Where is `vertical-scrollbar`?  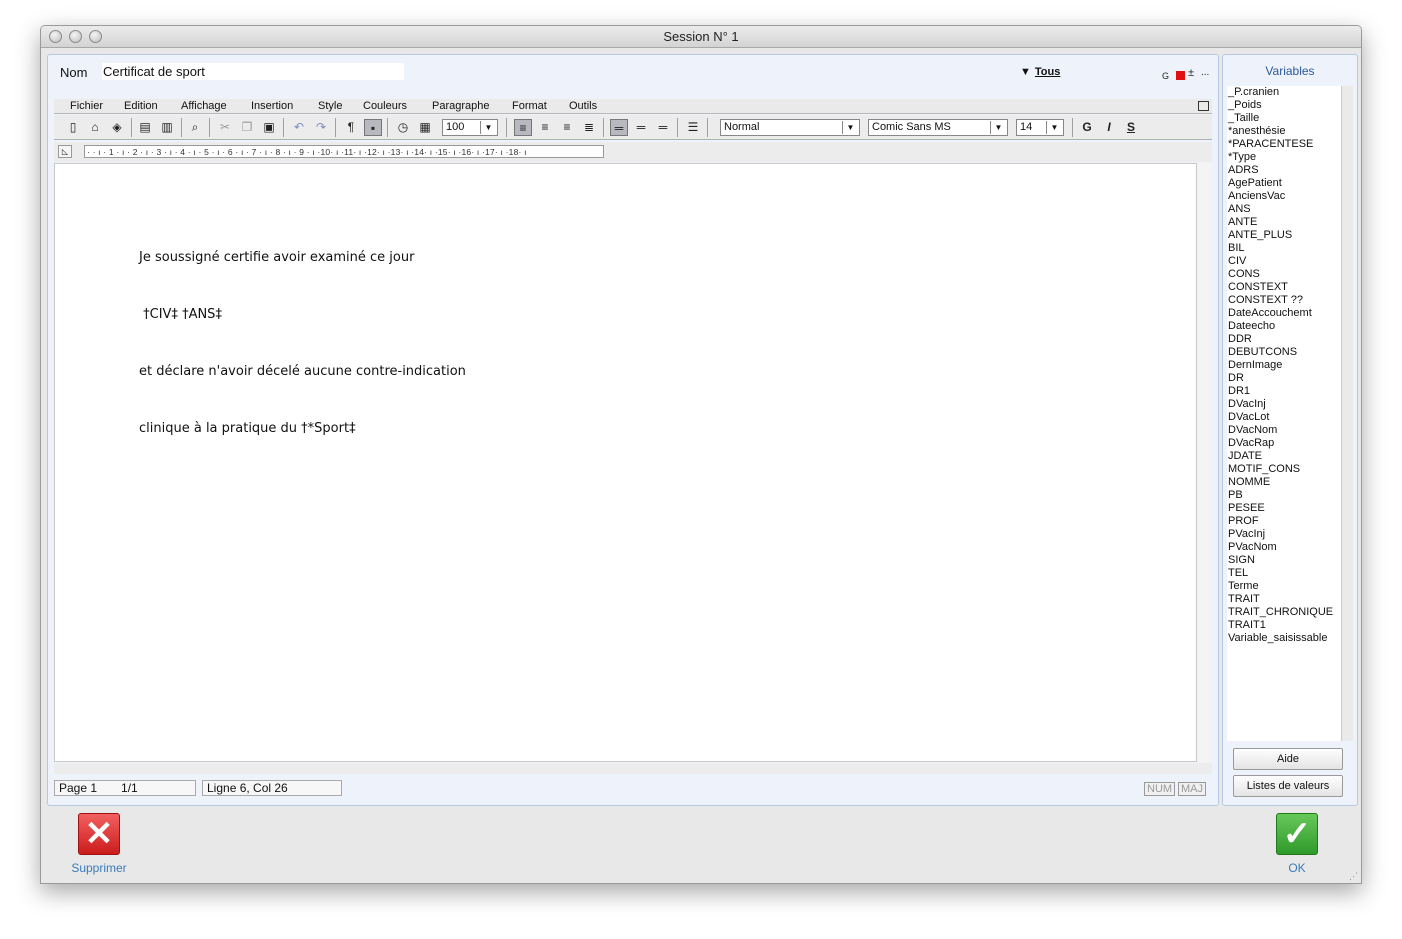
vertical-scrollbar is located at coordinates (1205, 462).